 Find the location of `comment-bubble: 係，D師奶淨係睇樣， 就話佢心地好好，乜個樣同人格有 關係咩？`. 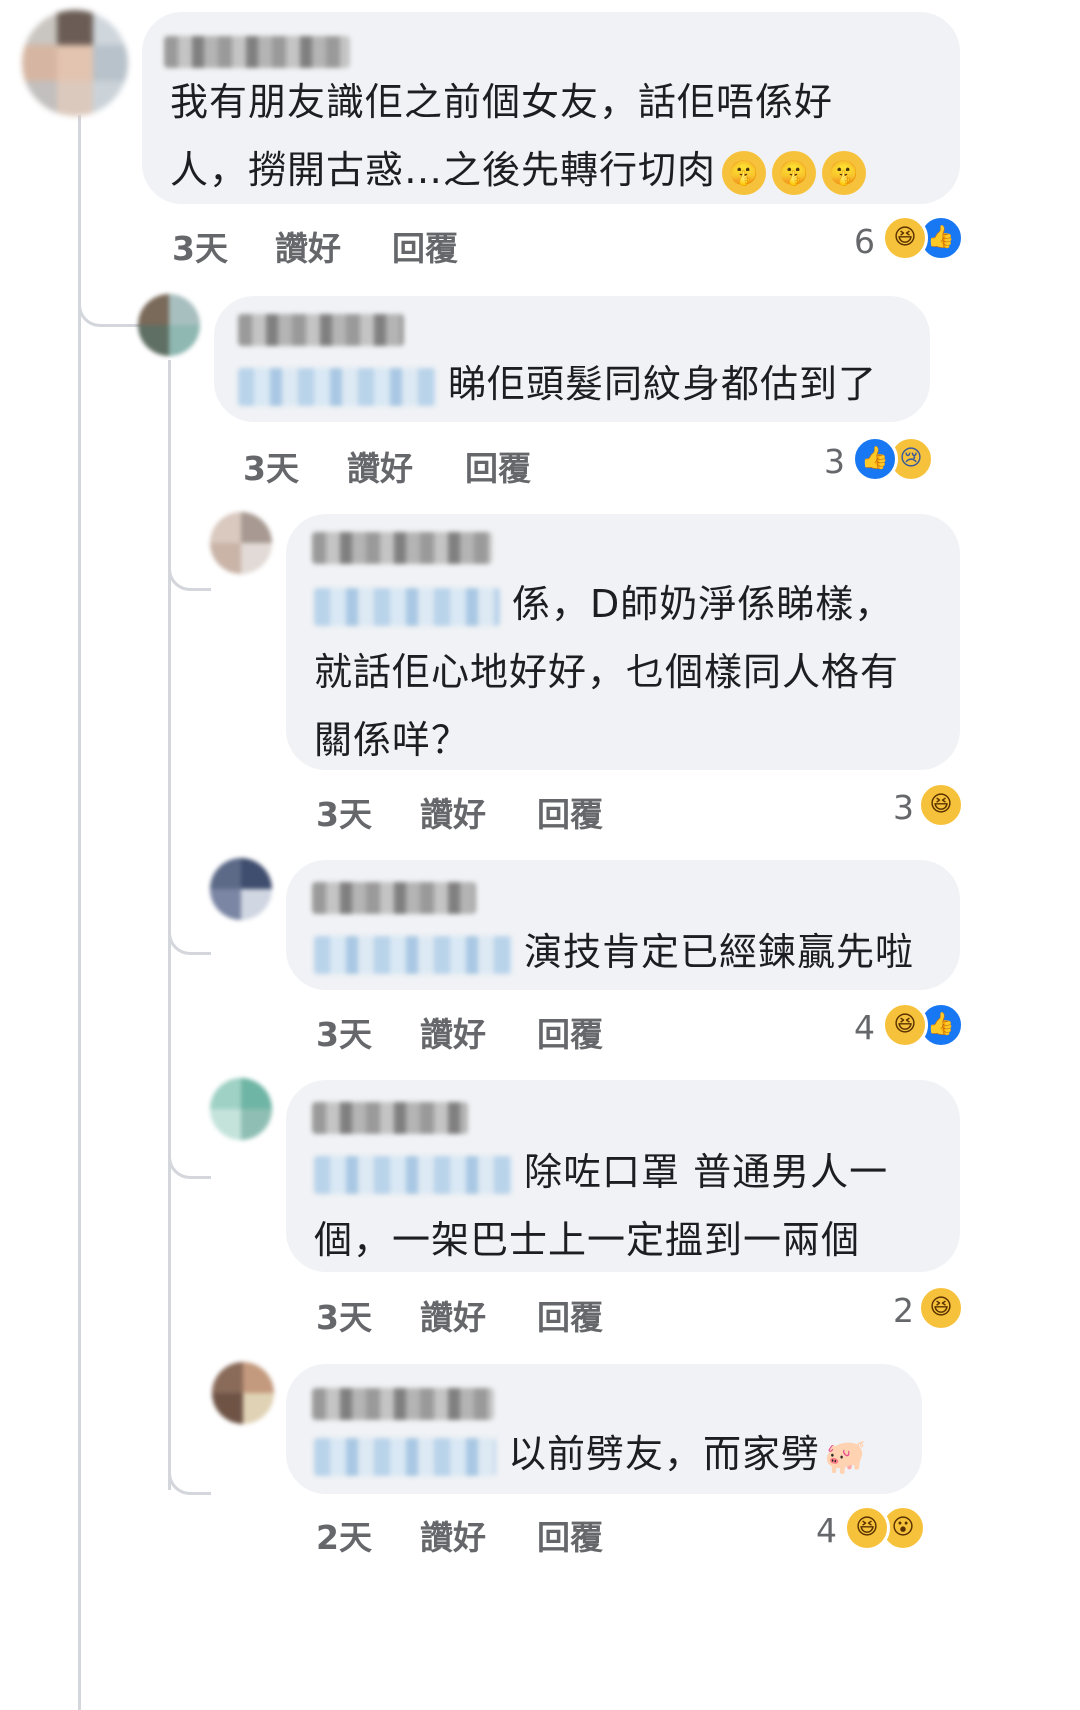

comment-bubble: 係，D師奶淨係睇樣， 就話佢心地好好，乜個樣同人格有 關係咩？ is located at coordinates (623, 642).